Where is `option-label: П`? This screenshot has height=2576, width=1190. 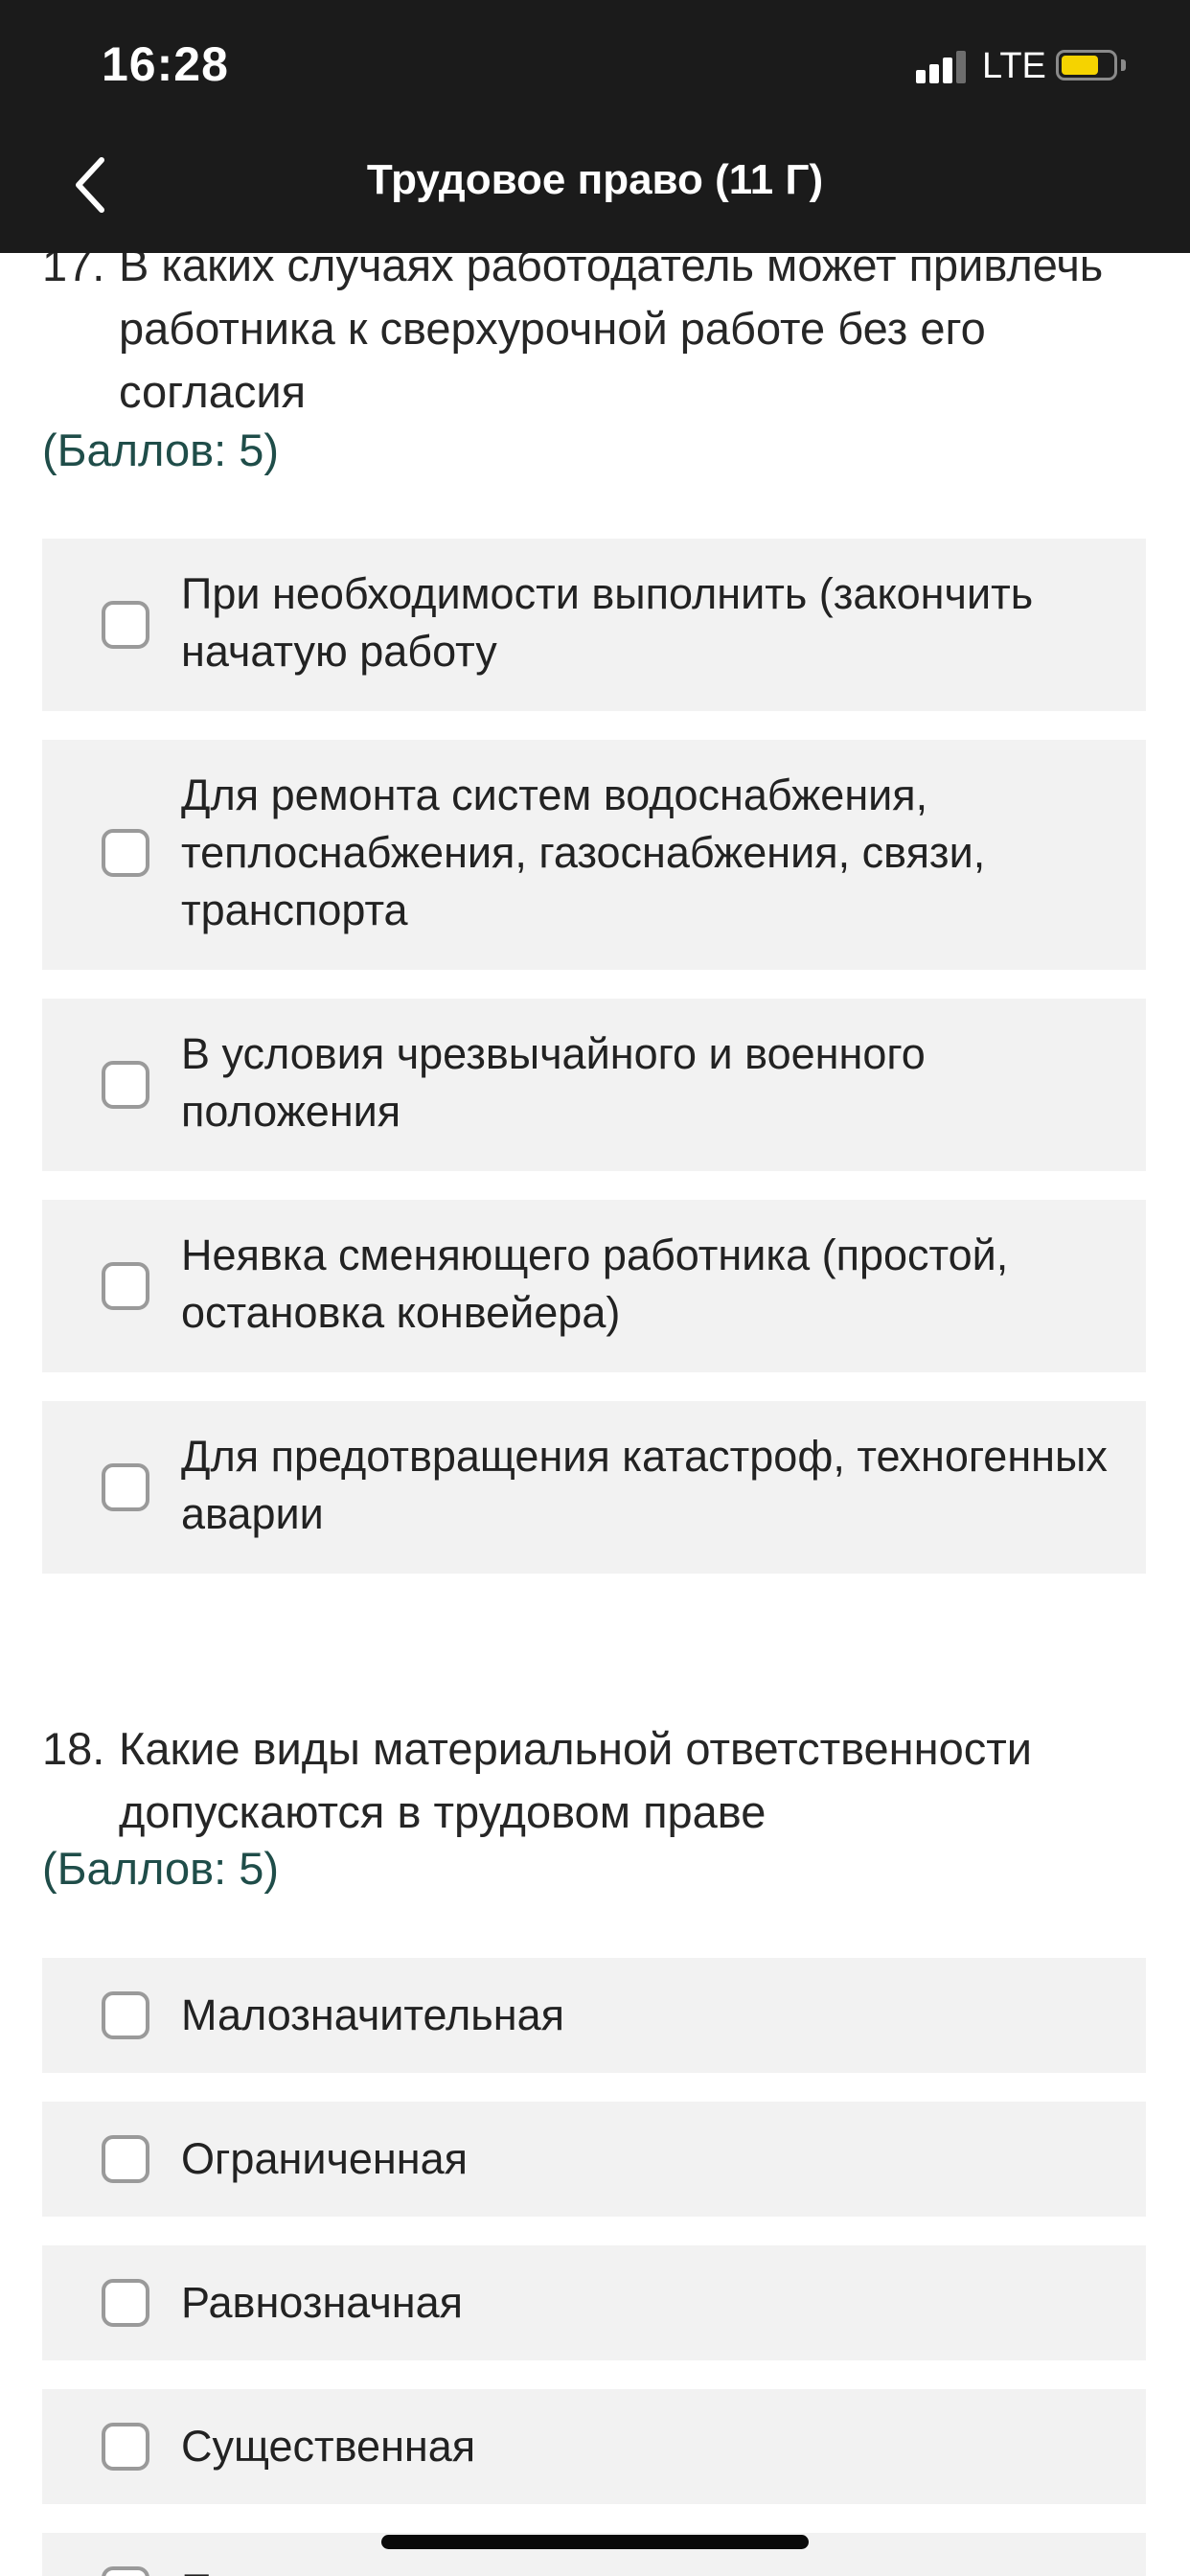 option-label: П is located at coordinates (655, 2569).